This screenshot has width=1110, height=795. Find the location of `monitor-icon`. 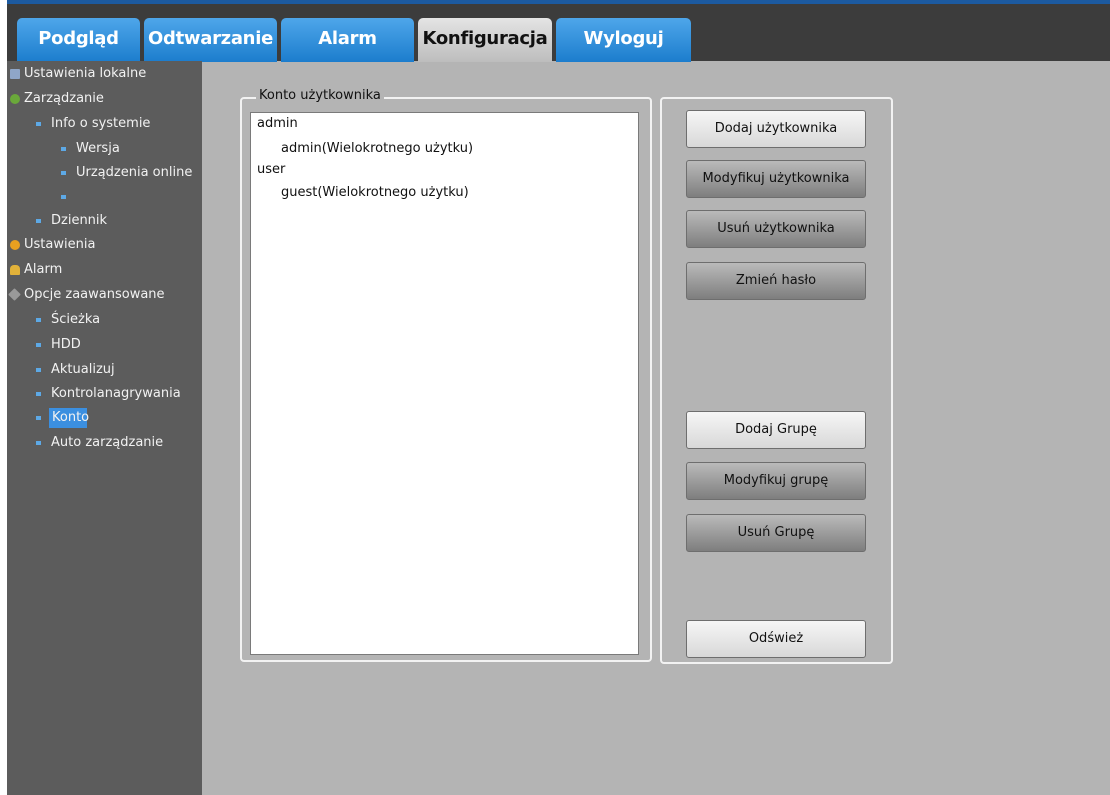

monitor-icon is located at coordinates (15, 74).